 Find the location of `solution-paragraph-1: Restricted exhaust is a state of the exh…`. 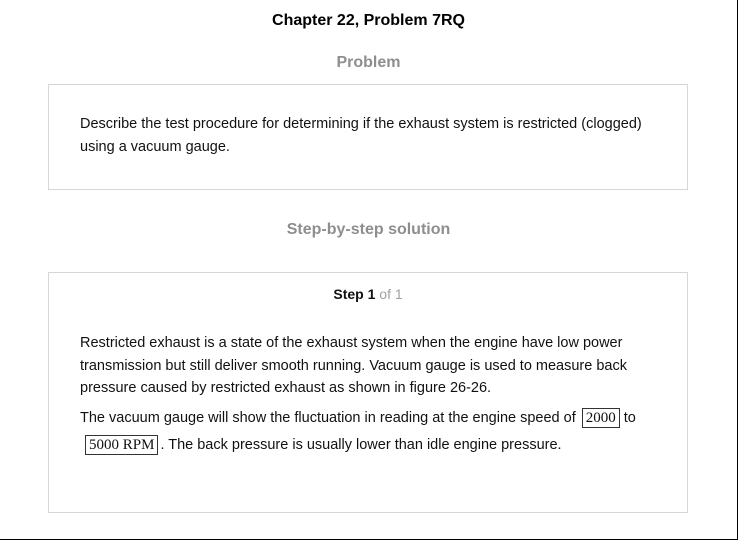

solution-paragraph-1: Restricted exhaust is a state of the exh… is located at coordinates (353, 365).